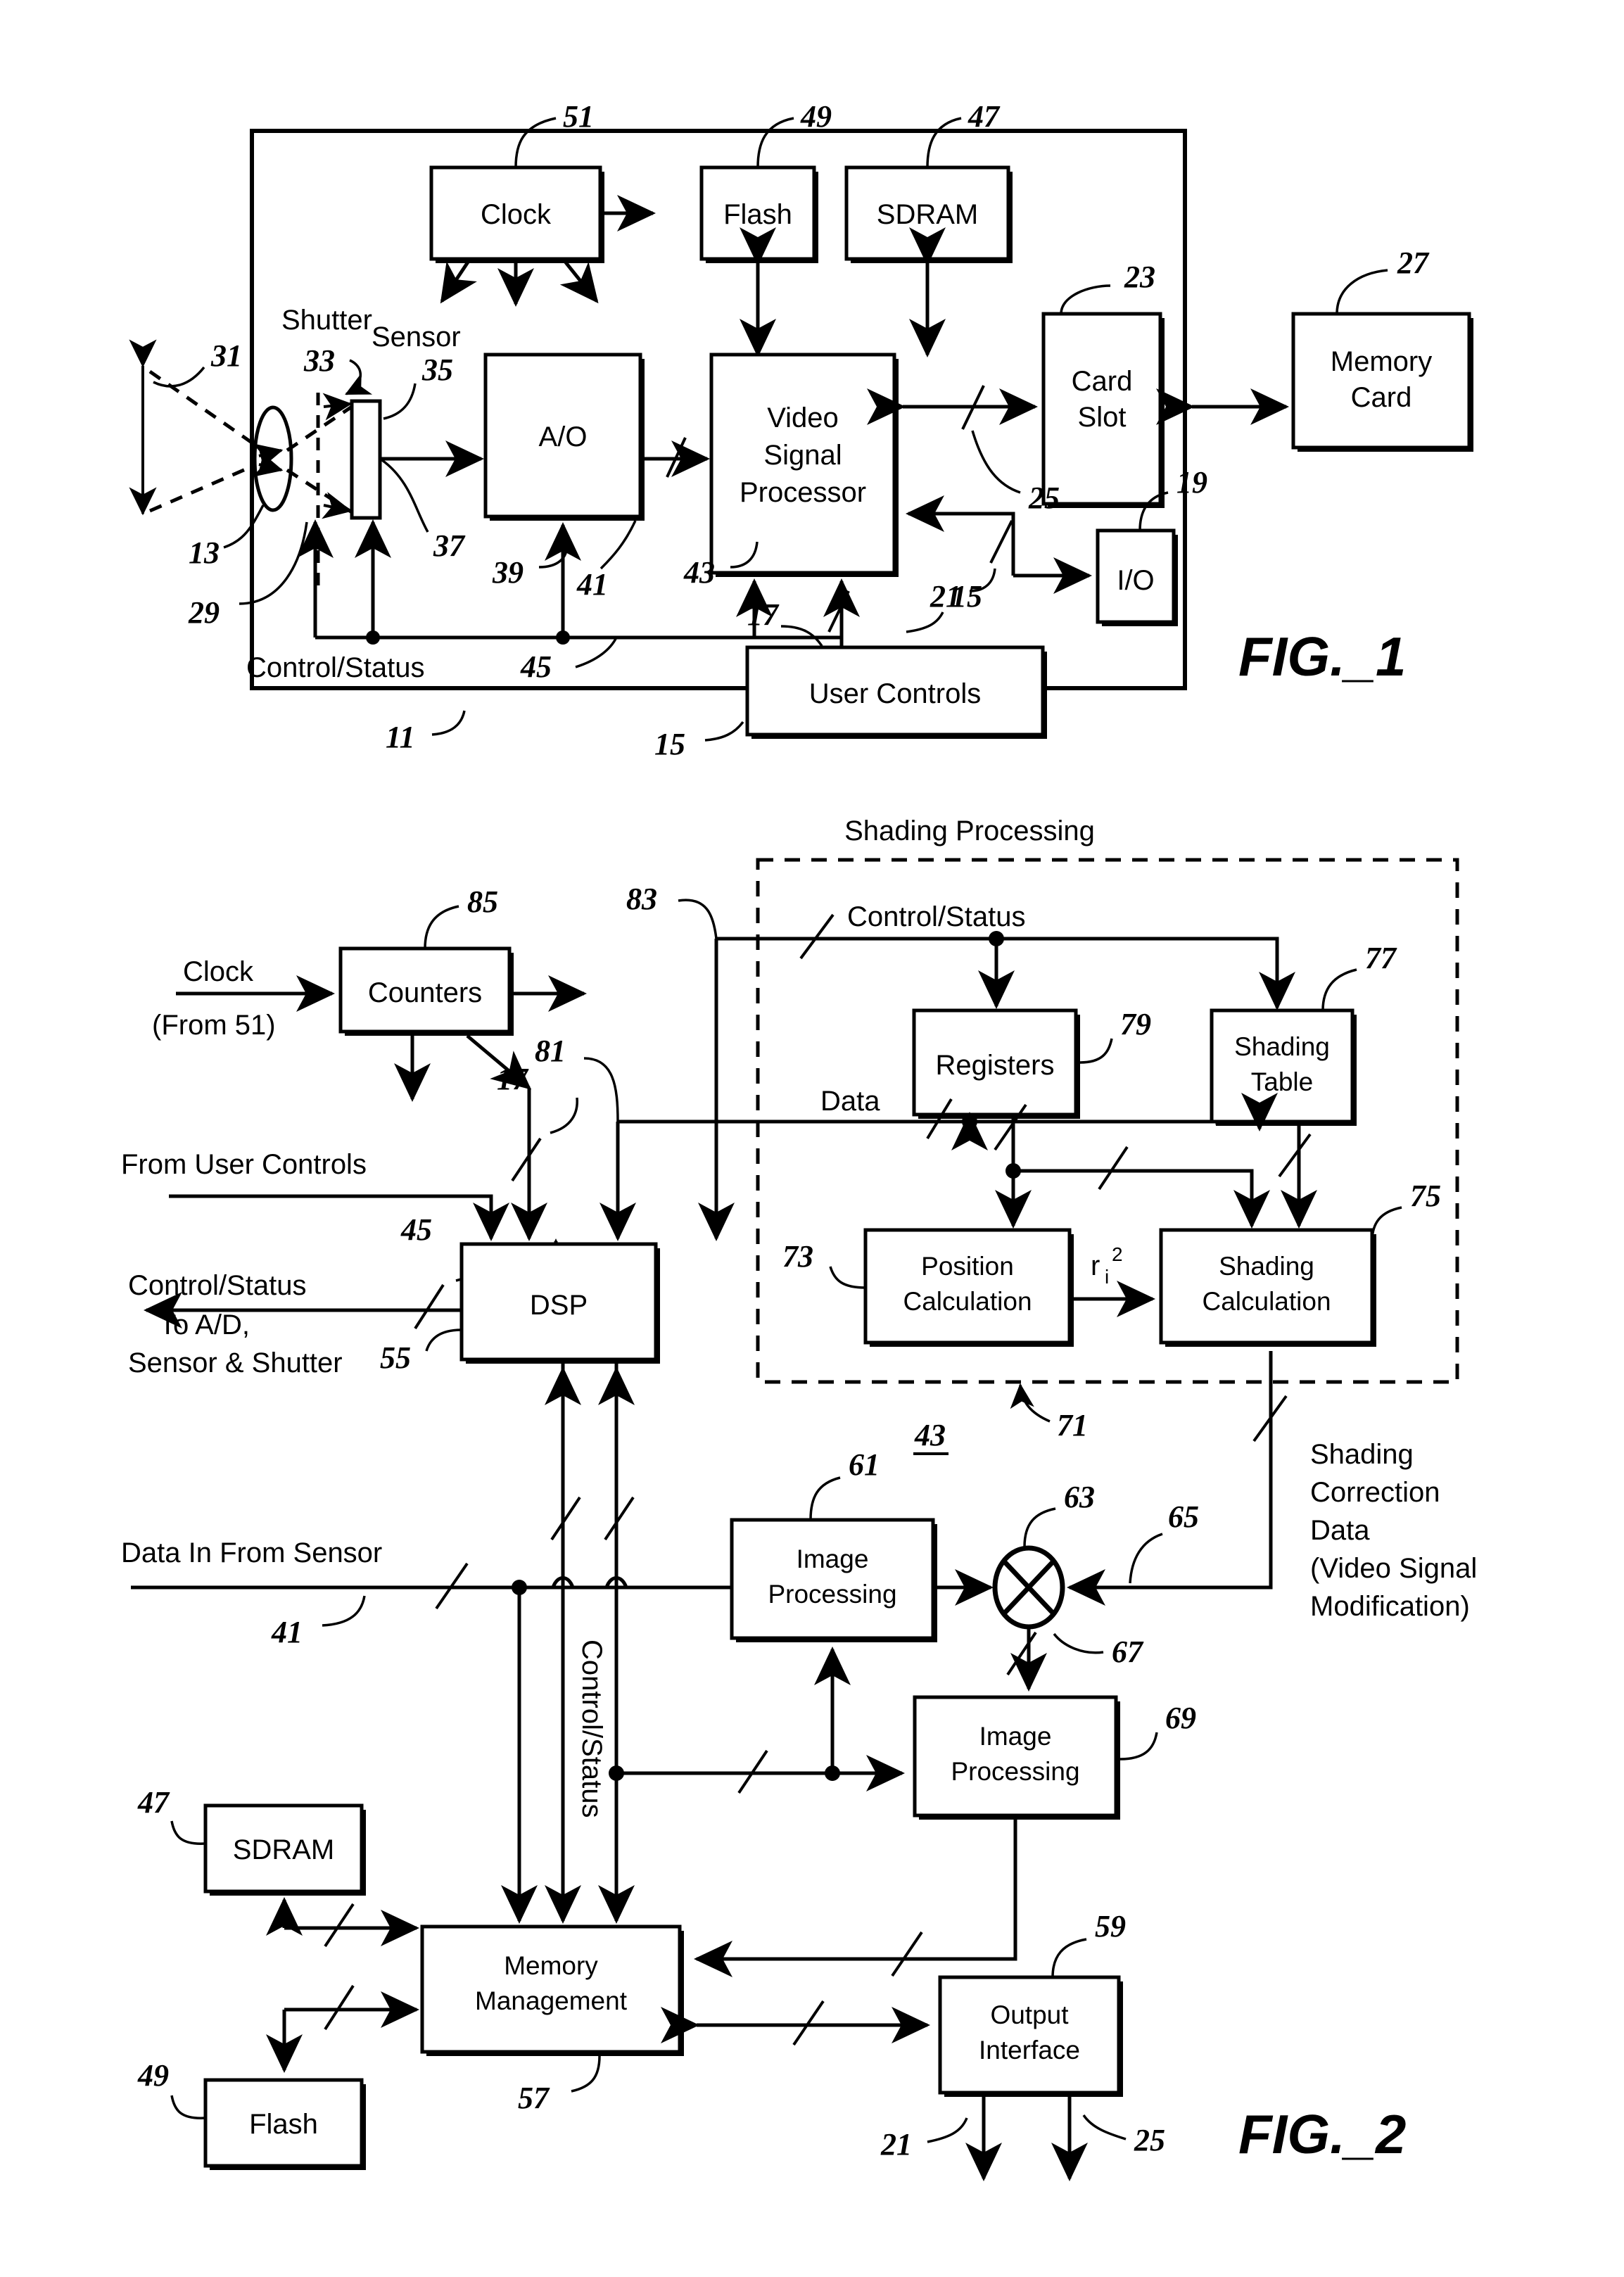 Image resolution: width=1624 pixels, height=2277 pixels. What do you see at coordinates (1107, 1277) in the screenshot?
I see `fig2-ri2-sub: i` at bounding box center [1107, 1277].